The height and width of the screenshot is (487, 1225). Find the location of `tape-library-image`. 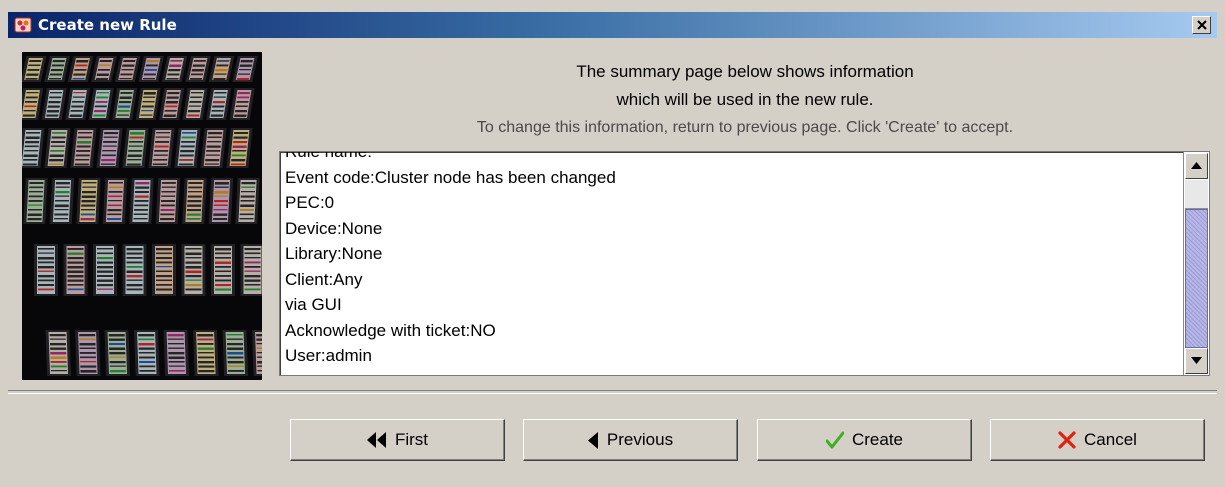

tape-library-image is located at coordinates (142, 216).